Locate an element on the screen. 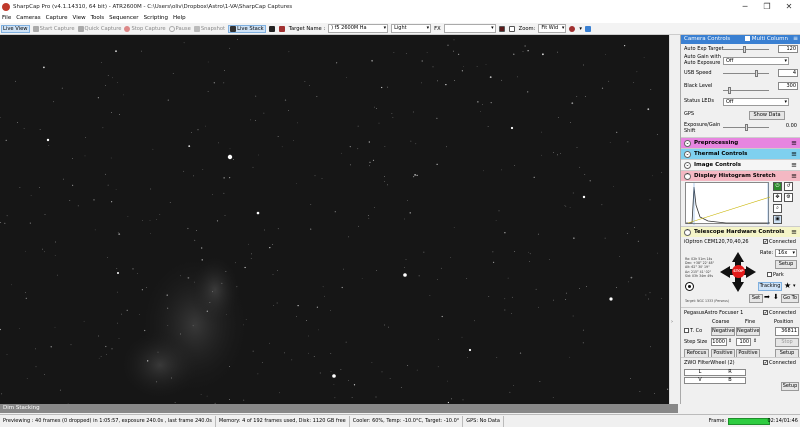 This screenshot has width=800, height=427. menu-file: File is located at coordinates (6, 18).